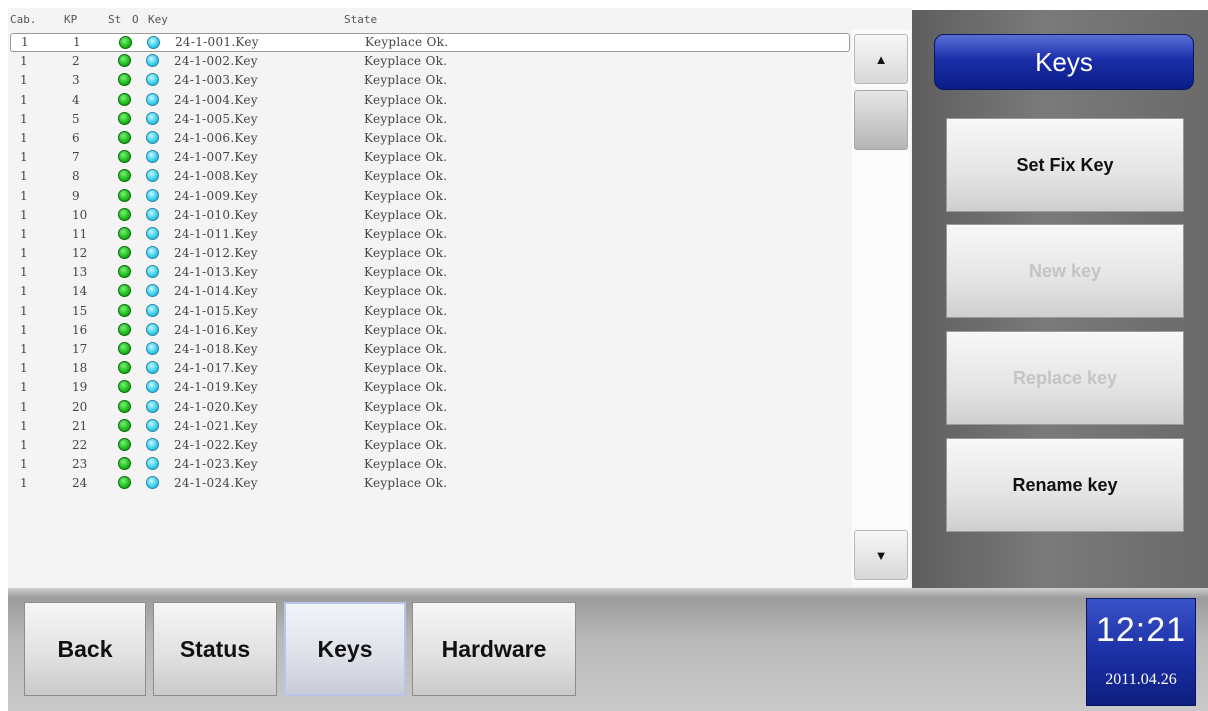 The height and width of the screenshot is (711, 1208). Describe the element at coordinates (494, 649) in the screenshot. I see `hardware-button: Hardware` at that location.